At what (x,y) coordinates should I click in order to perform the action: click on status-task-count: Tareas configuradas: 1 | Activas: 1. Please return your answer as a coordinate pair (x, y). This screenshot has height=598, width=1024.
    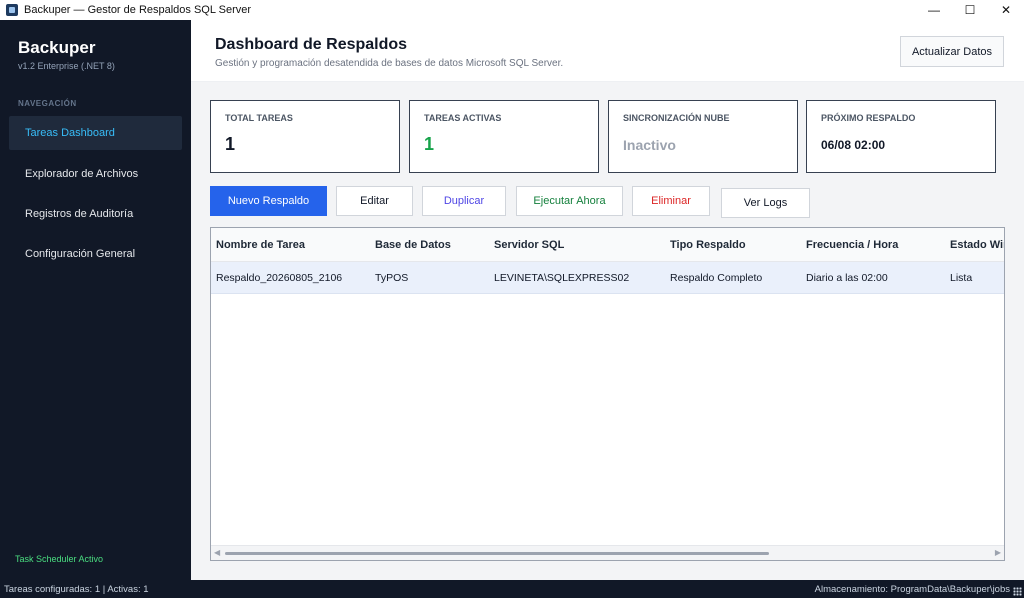
    Looking at the image, I should click on (76, 589).